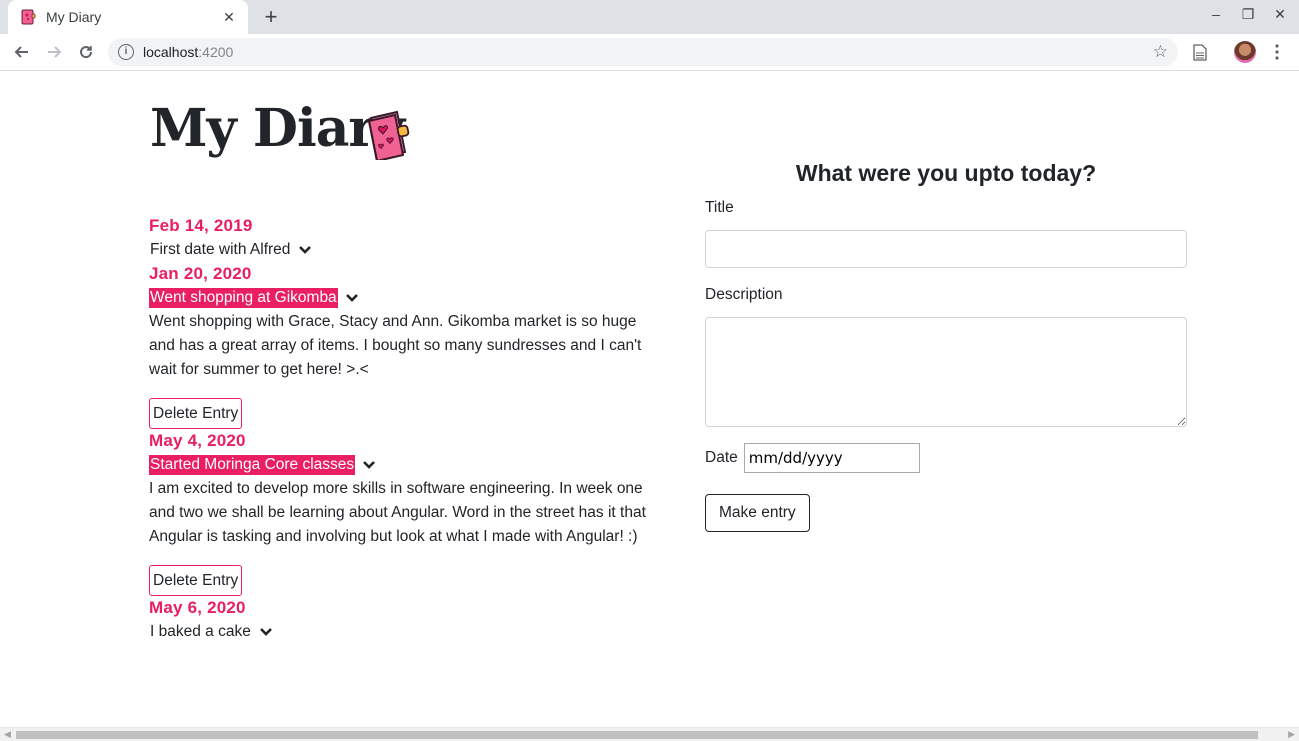 This screenshot has height=741, width=1299. I want to click on browser-tab-strip: My Diary ✕ + – ❐ ✕, so click(649, 17).